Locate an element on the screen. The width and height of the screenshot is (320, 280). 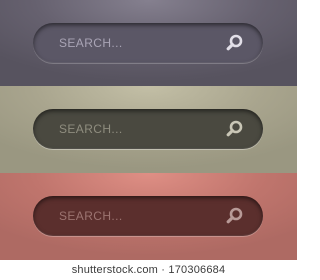
watermark-text: shutterstock.com · 170306684 is located at coordinates (148, 270).